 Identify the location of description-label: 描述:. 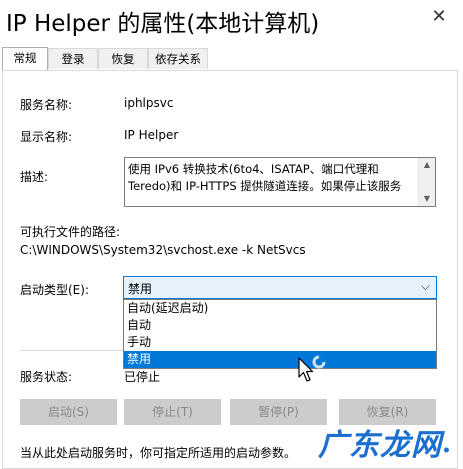
(34, 177).